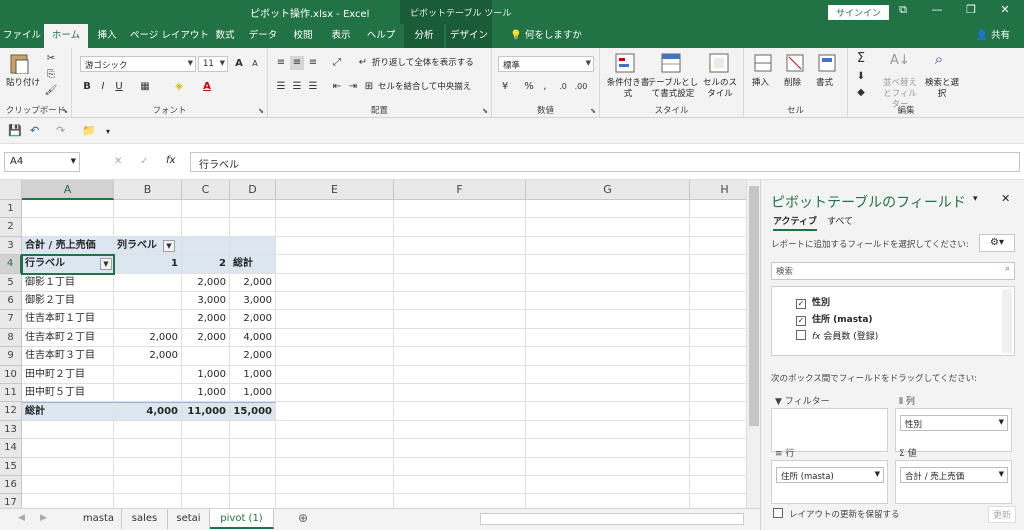 Image resolution: width=1024 pixels, height=530 pixels. I want to click on tab-9: 分析, so click(424, 36).